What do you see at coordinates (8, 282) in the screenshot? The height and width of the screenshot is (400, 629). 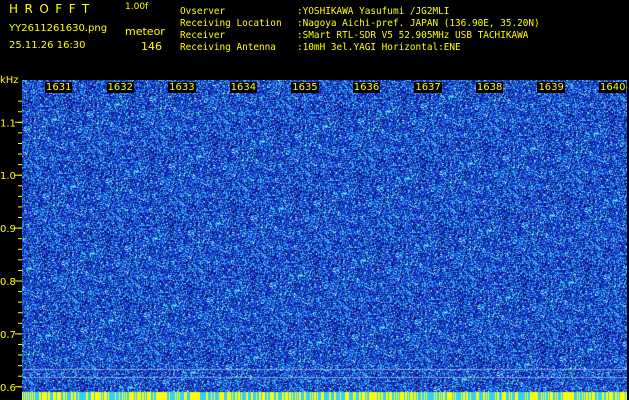 I see `y-tick-label: 0.8` at bounding box center [8, 282].